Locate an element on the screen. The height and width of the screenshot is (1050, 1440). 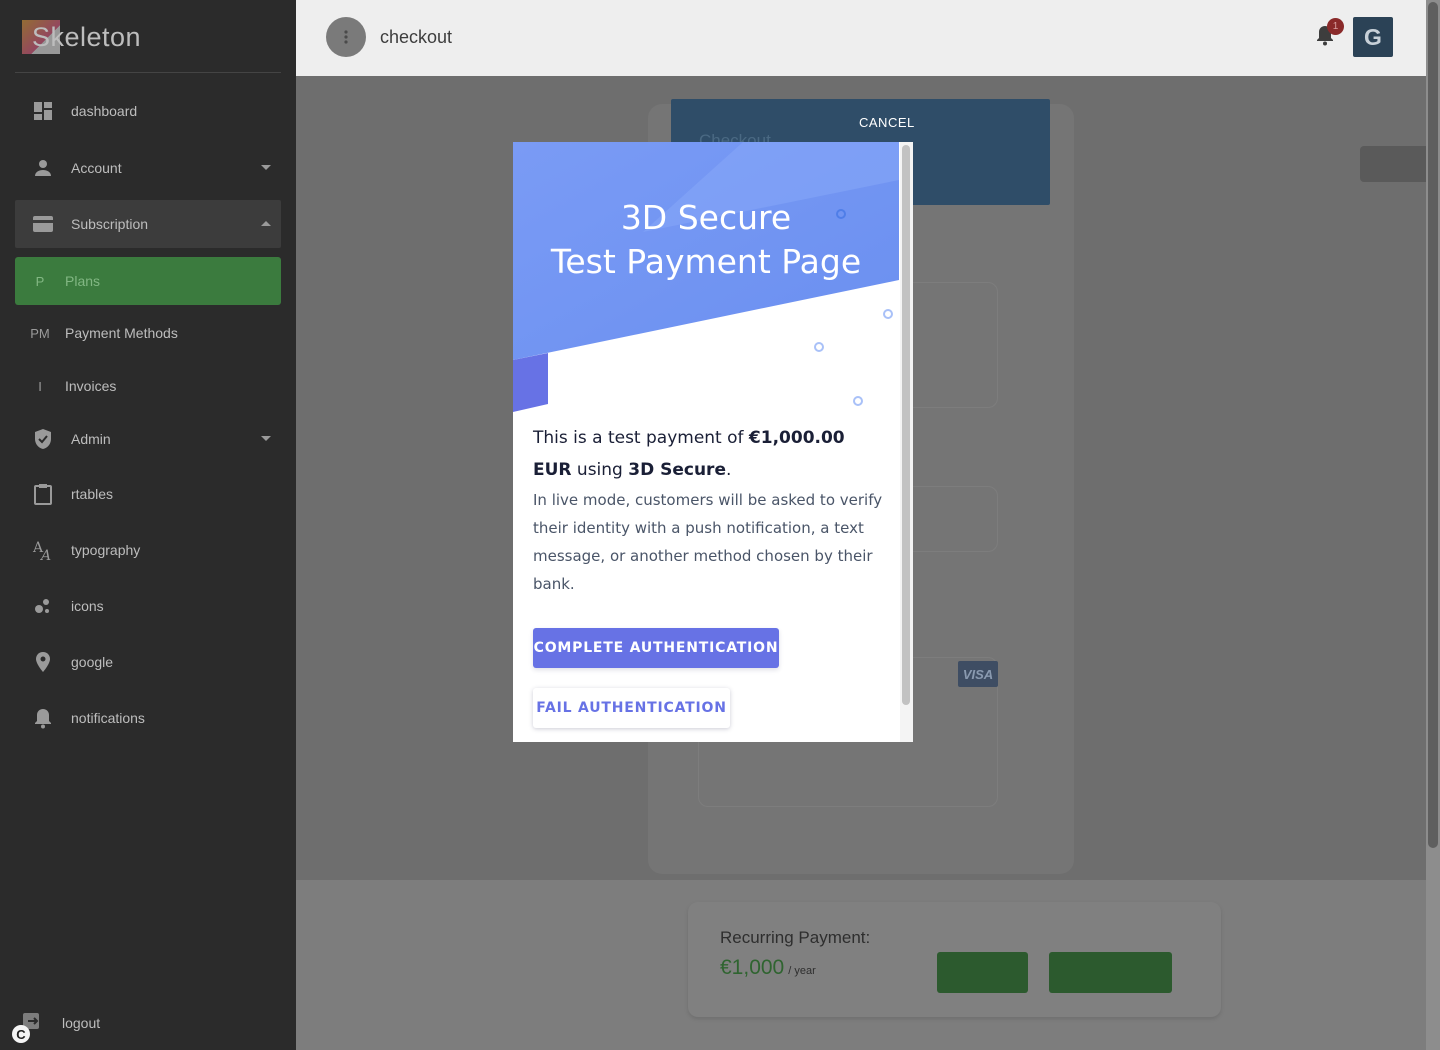
more-menu-button is located at coordinates (346, 37).